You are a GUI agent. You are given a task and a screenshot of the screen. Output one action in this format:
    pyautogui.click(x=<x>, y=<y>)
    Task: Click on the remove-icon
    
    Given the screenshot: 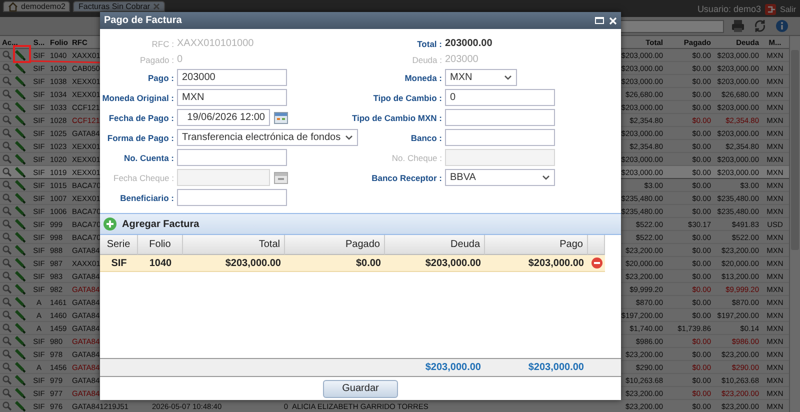 What is the action you would take?
    pyautogui.click(x=596, y=263)
    